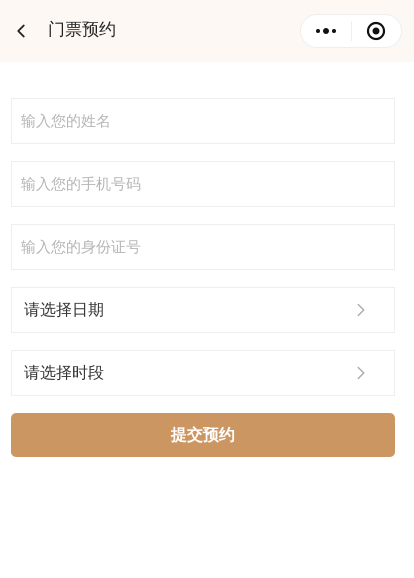 The width and height of the screenshot is (414, 578). What do you see at coordinates (82, 30) in the screenshot?
I see `page-title: 门票预约` at bounding box center [82, 30].